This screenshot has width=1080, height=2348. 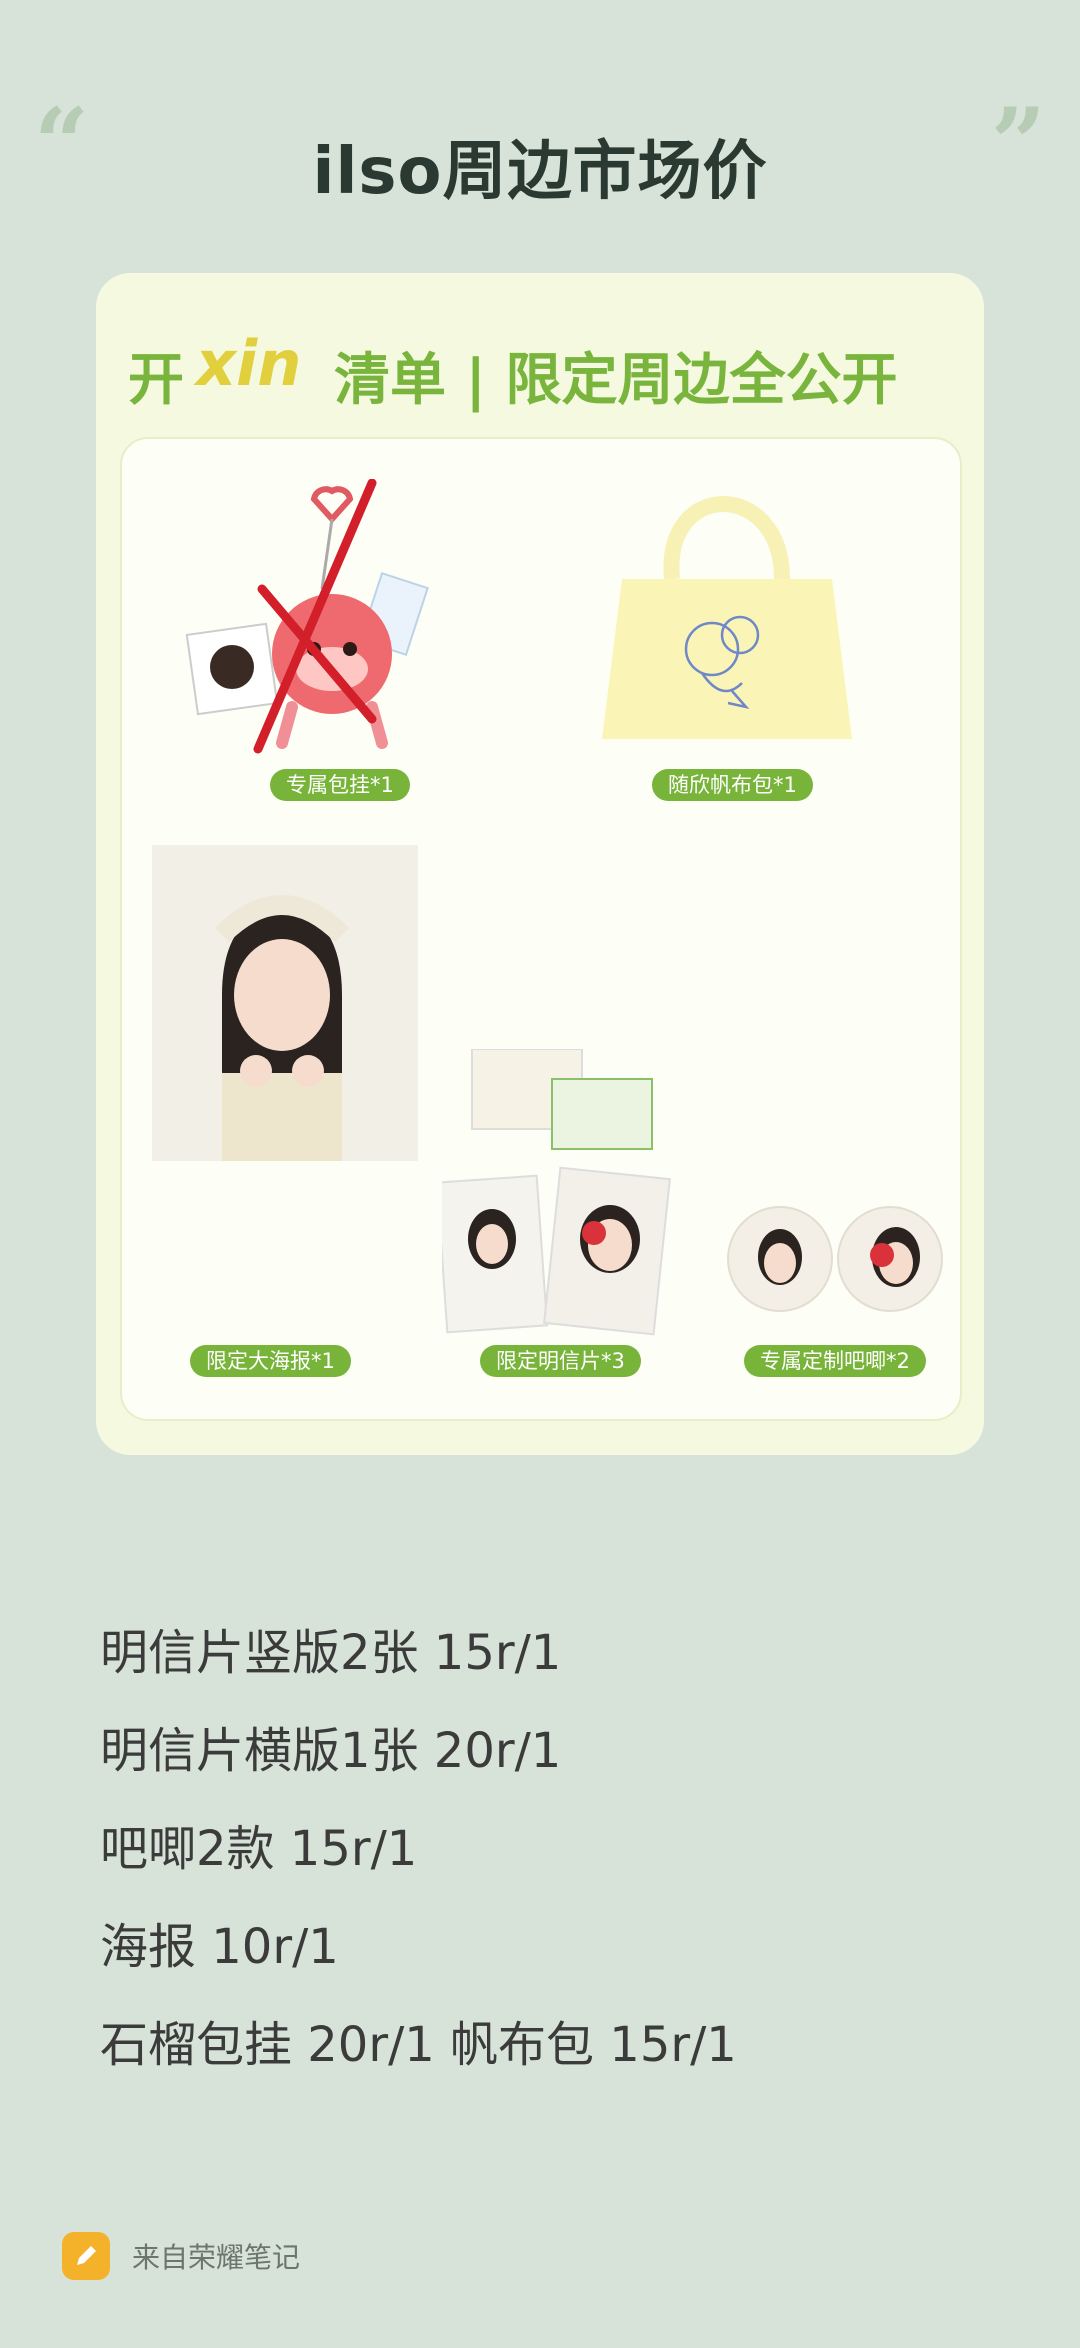 What do you see at coordinates (331, 1653) in the screenshot?
I see `price-line: 明信片竖版2张 15r/1` at bounding box center [331, 1653].